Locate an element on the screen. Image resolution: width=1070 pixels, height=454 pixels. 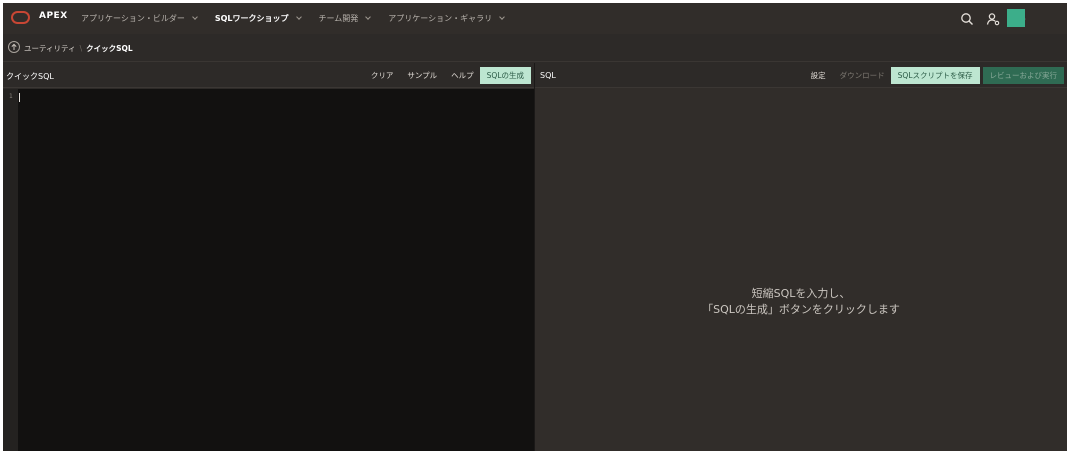
placeholder-message-line1: 短縮SQLを入力し、 is located at coordinates (801, 293).